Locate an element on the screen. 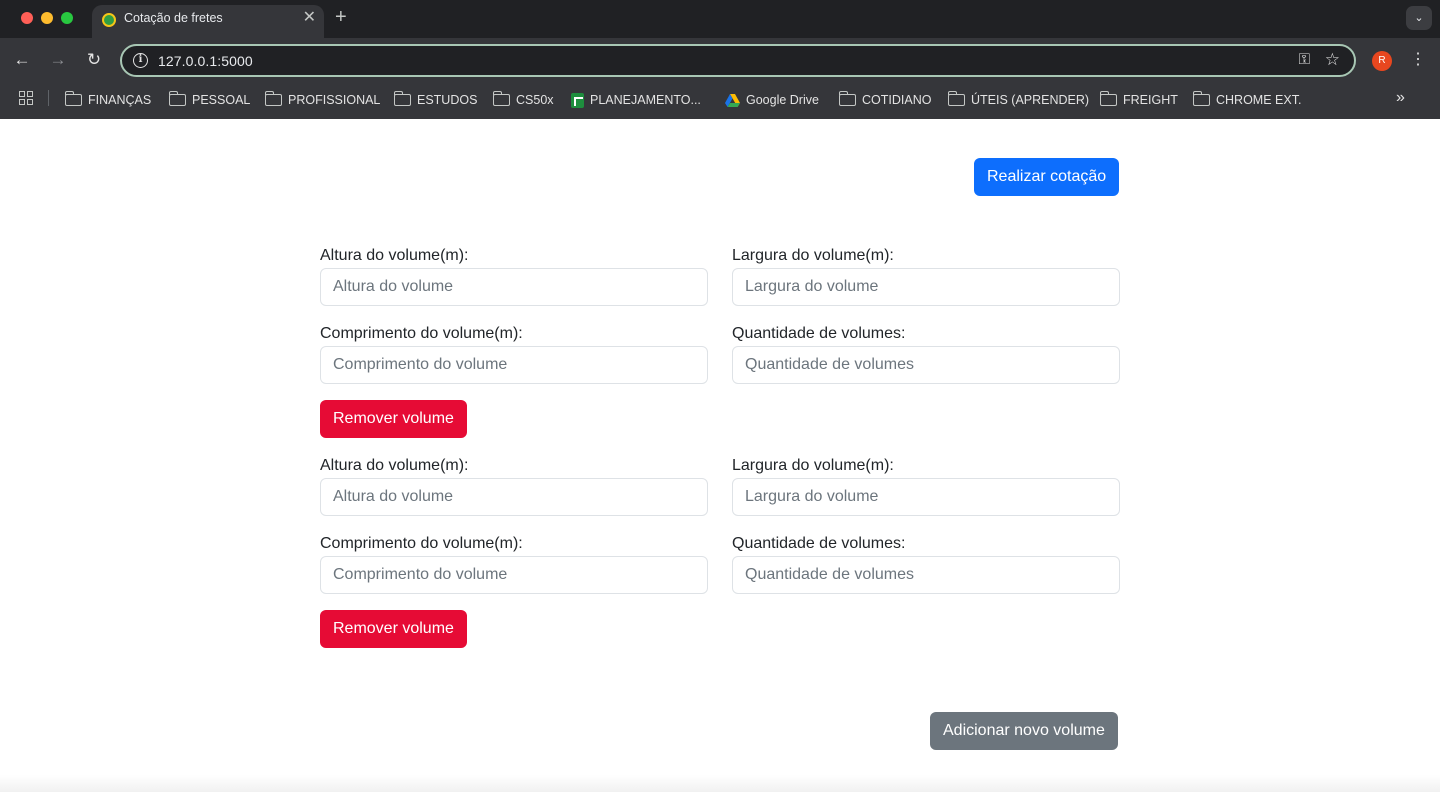  bookmark-financas: FINANÇAS is located at coordinates (108, 100).